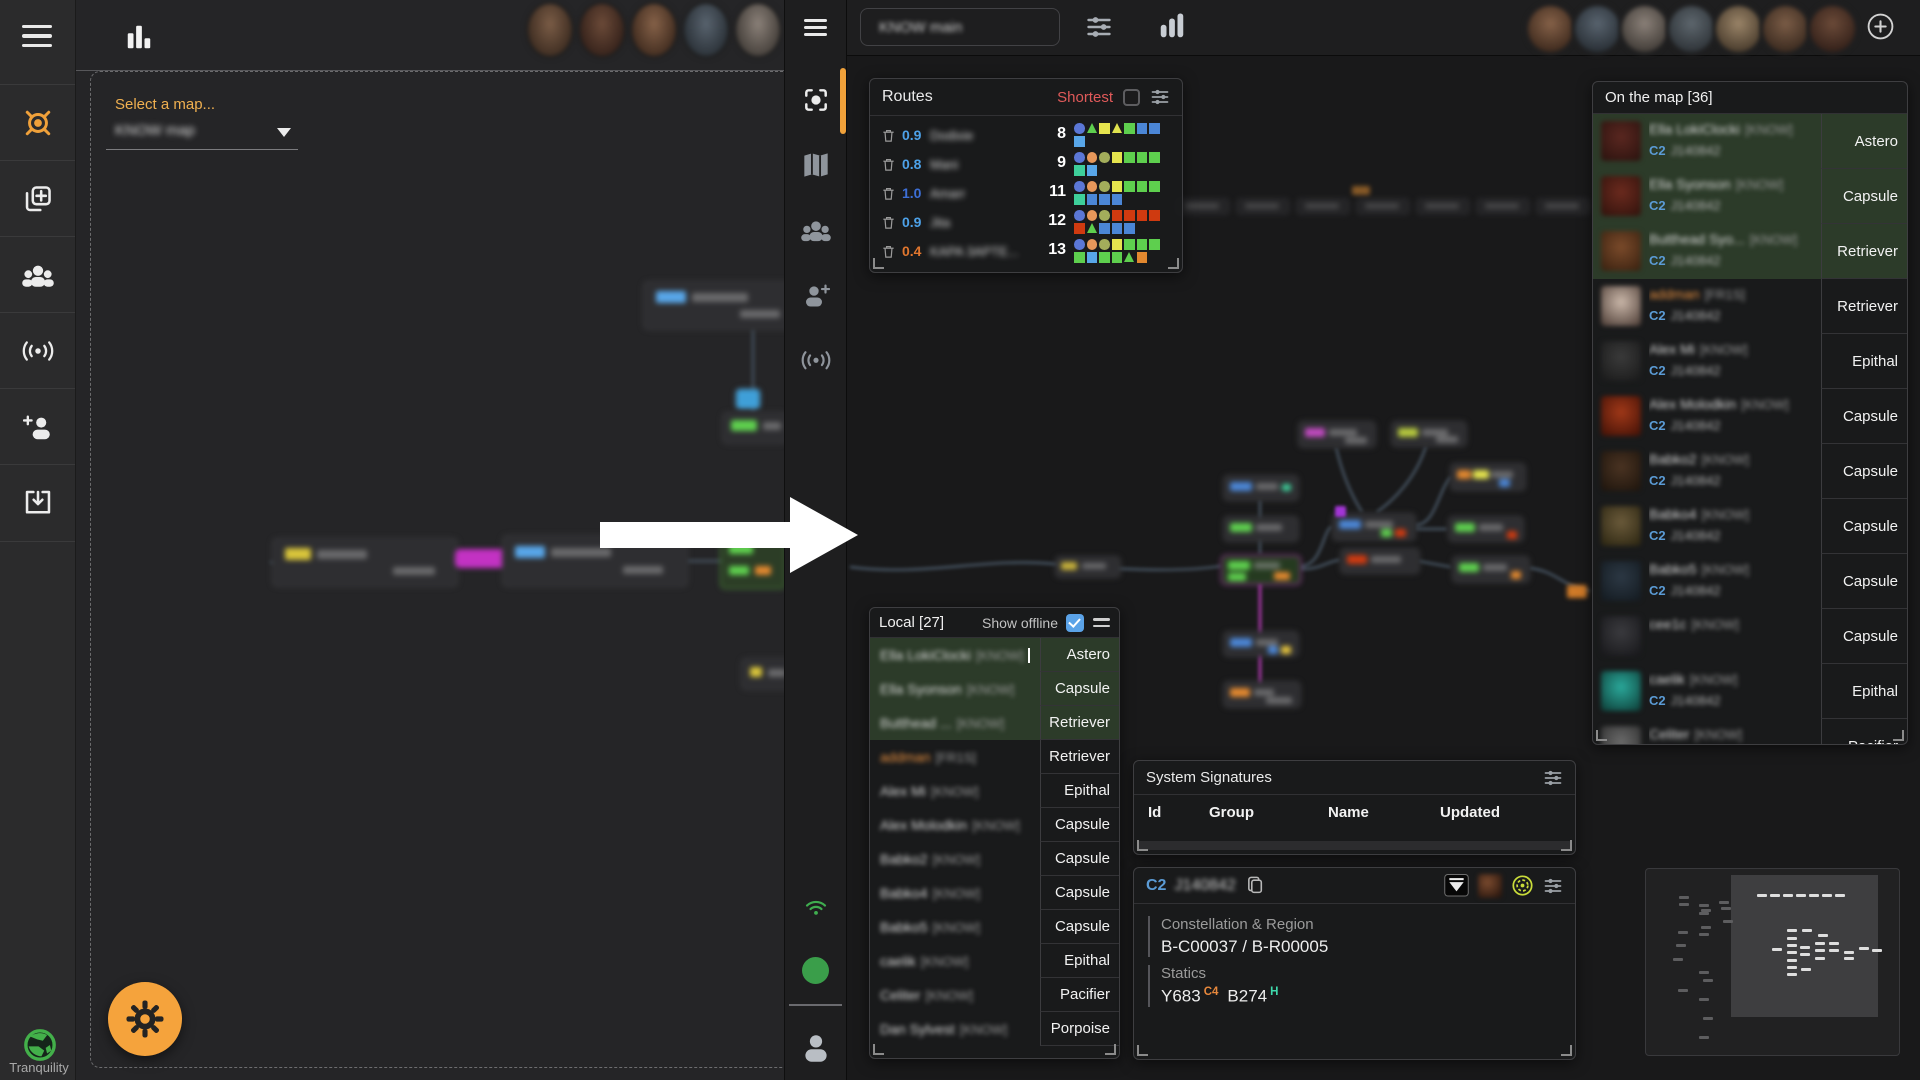  Describe the element at coordinates (37, 350) in the screenshot. I see `sidebar-item-broadcast` at that location.